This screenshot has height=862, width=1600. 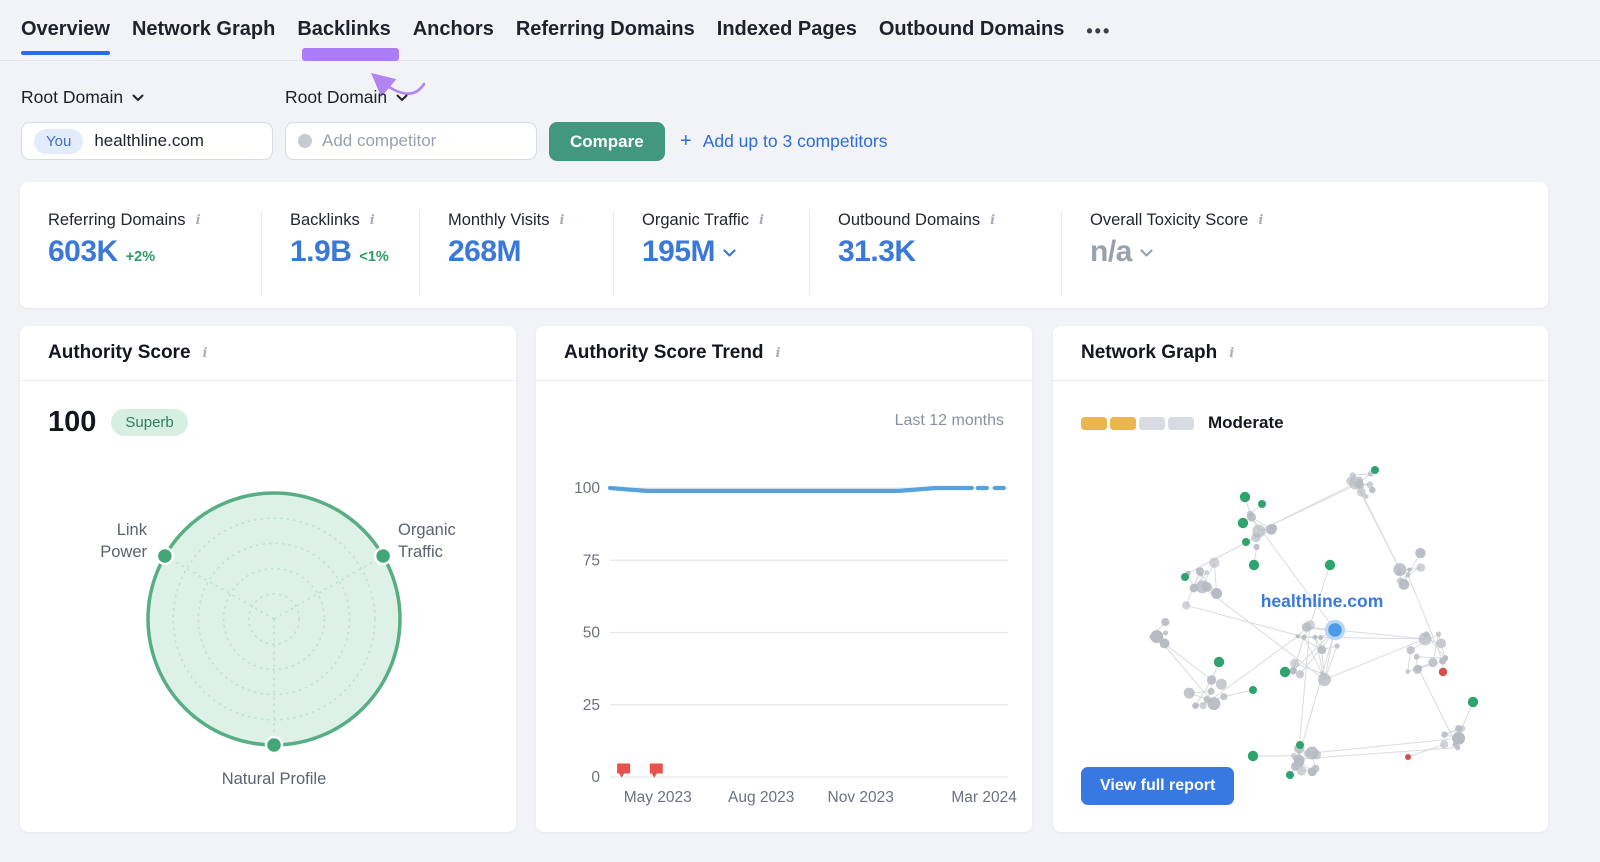 I want to click on authority-score-radar-chart: Link Power Organic Traffic Natural Profile, so click(x=278, y=639).